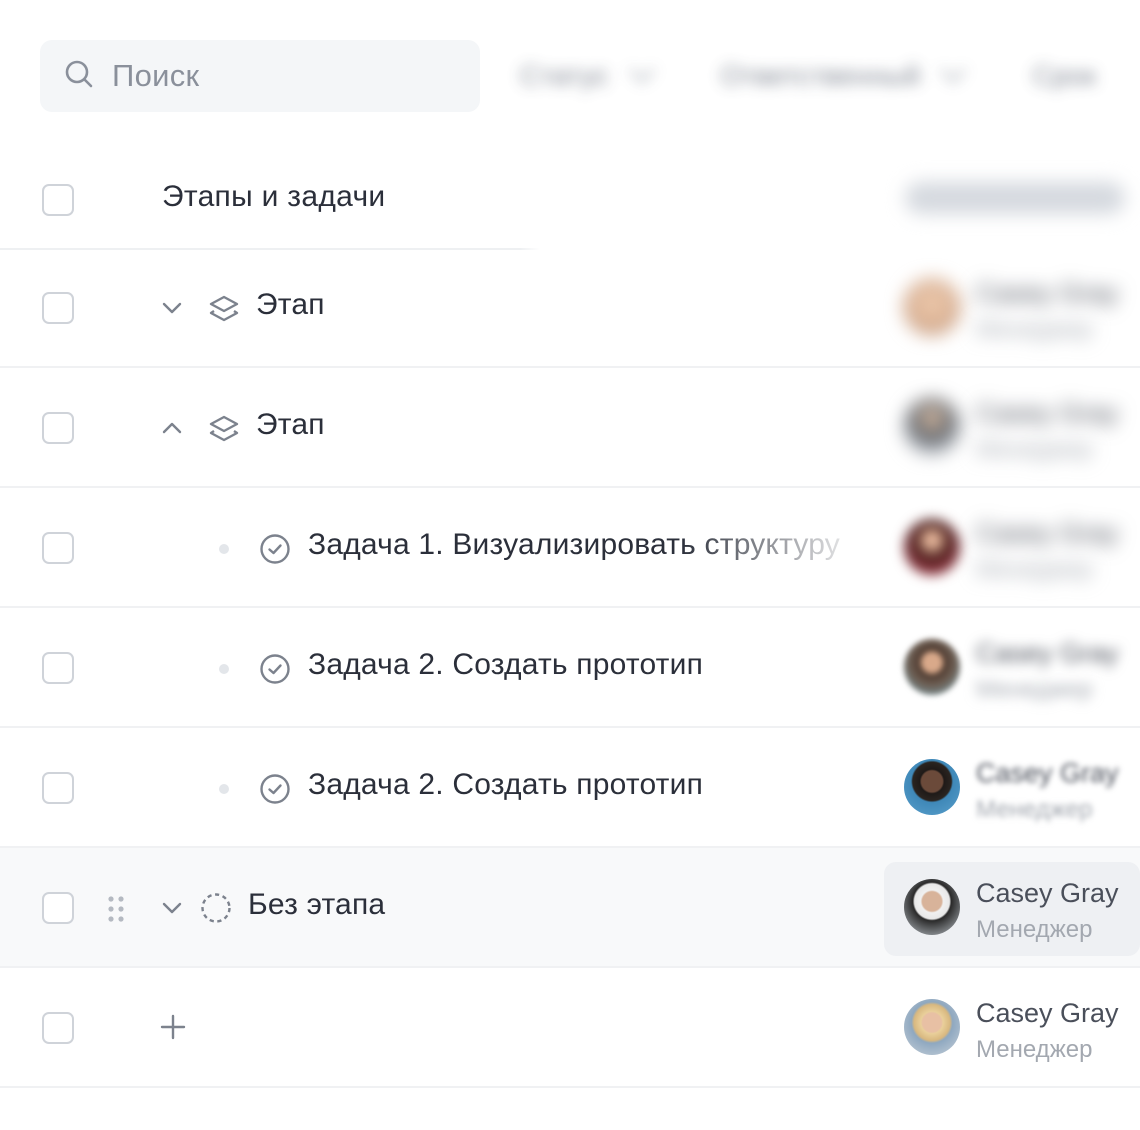  What do you see at coordinates (574, 544) in the screenshot?
I see `task-label: Задача 1. Визуализировать структуру` at bounding box center [574, 544].